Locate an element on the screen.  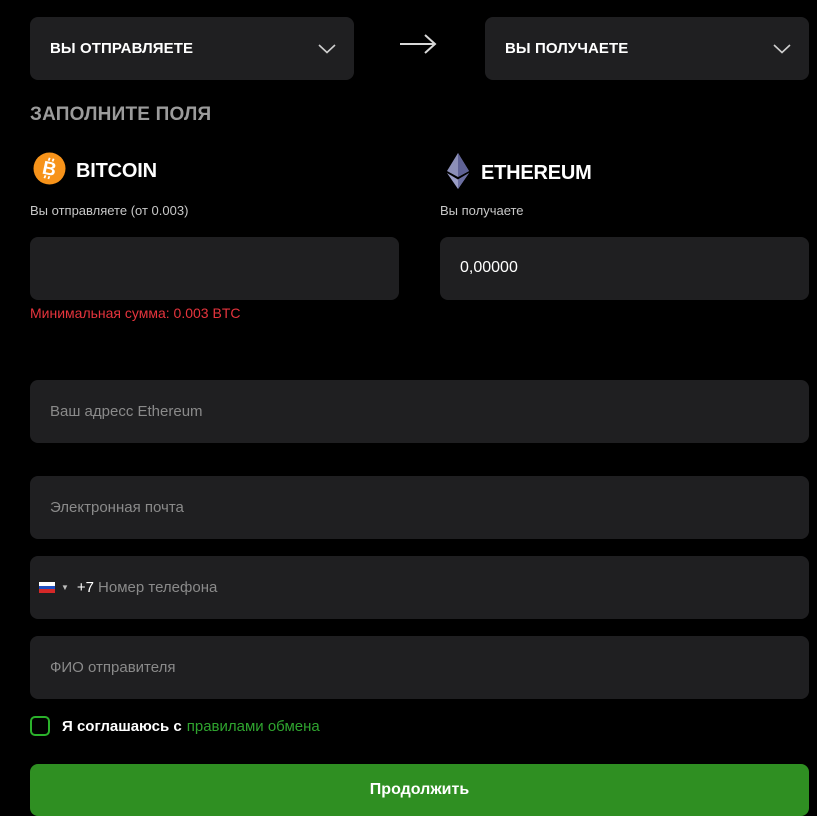
caret-down-icon: ▼ is located at coordinates (65, 587).